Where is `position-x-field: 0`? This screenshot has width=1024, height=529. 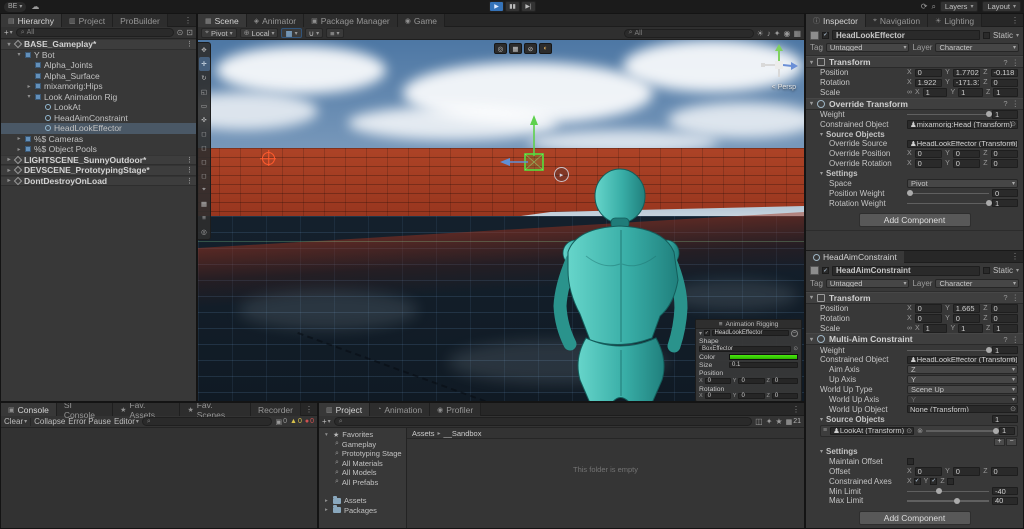 position-x-field: 0 is located at coordinates (928, 73).